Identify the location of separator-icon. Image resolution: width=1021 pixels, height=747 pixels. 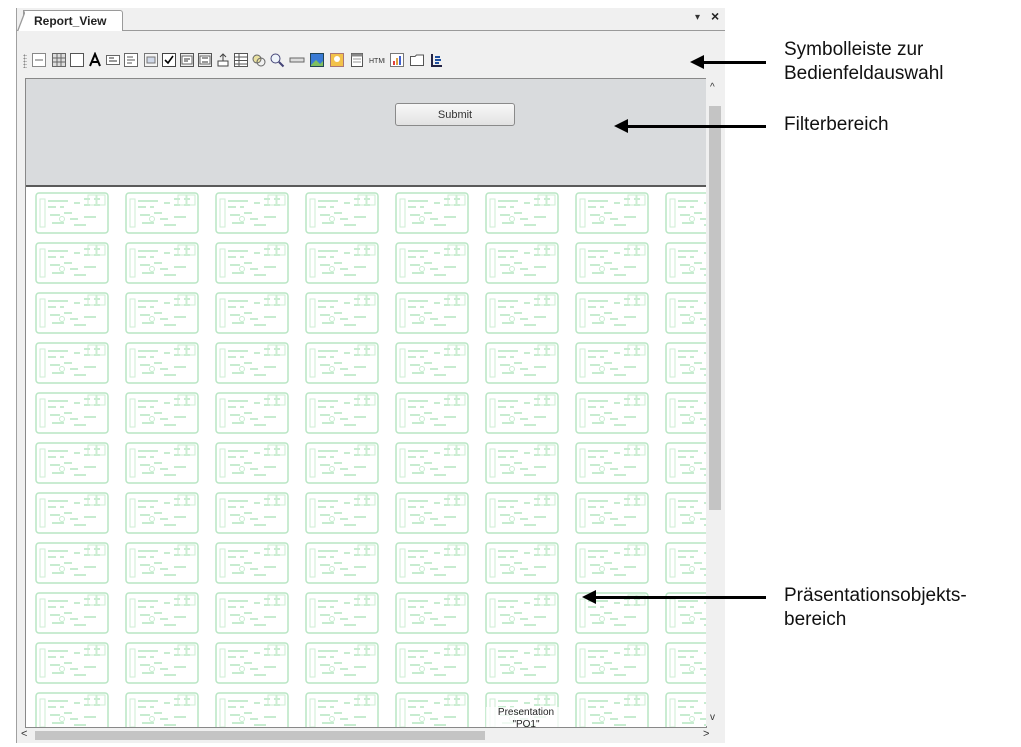
(297, 60).